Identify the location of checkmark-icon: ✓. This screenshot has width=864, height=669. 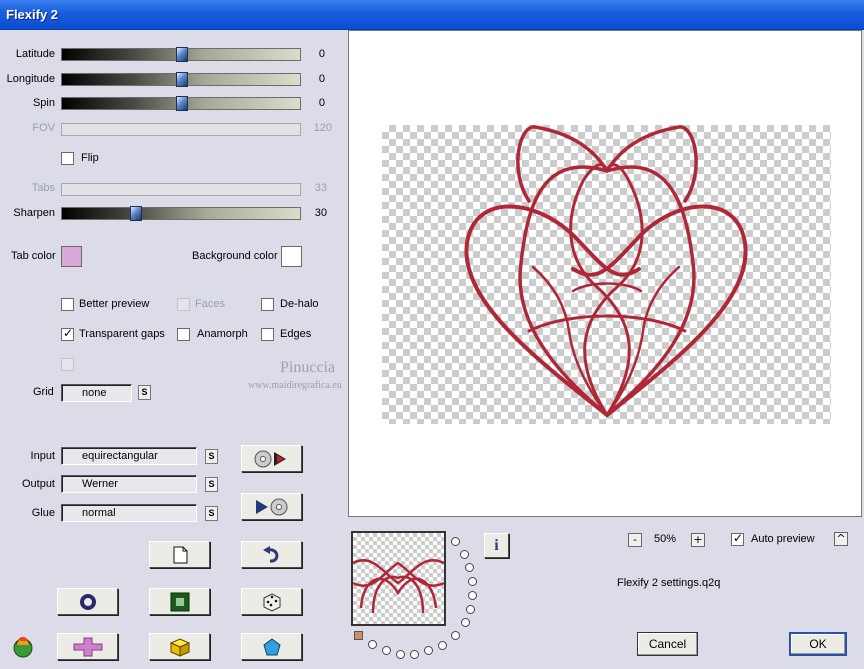
(738, 538).